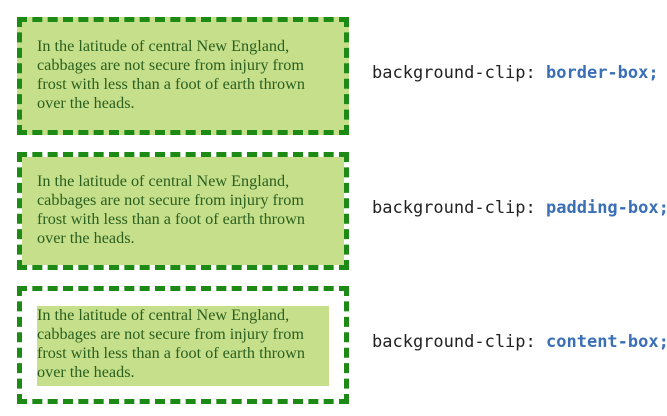 This screenshot has width=667, height=416. I want to click on content-box-code-label: background-clip: content-box;, so click(519, 342).